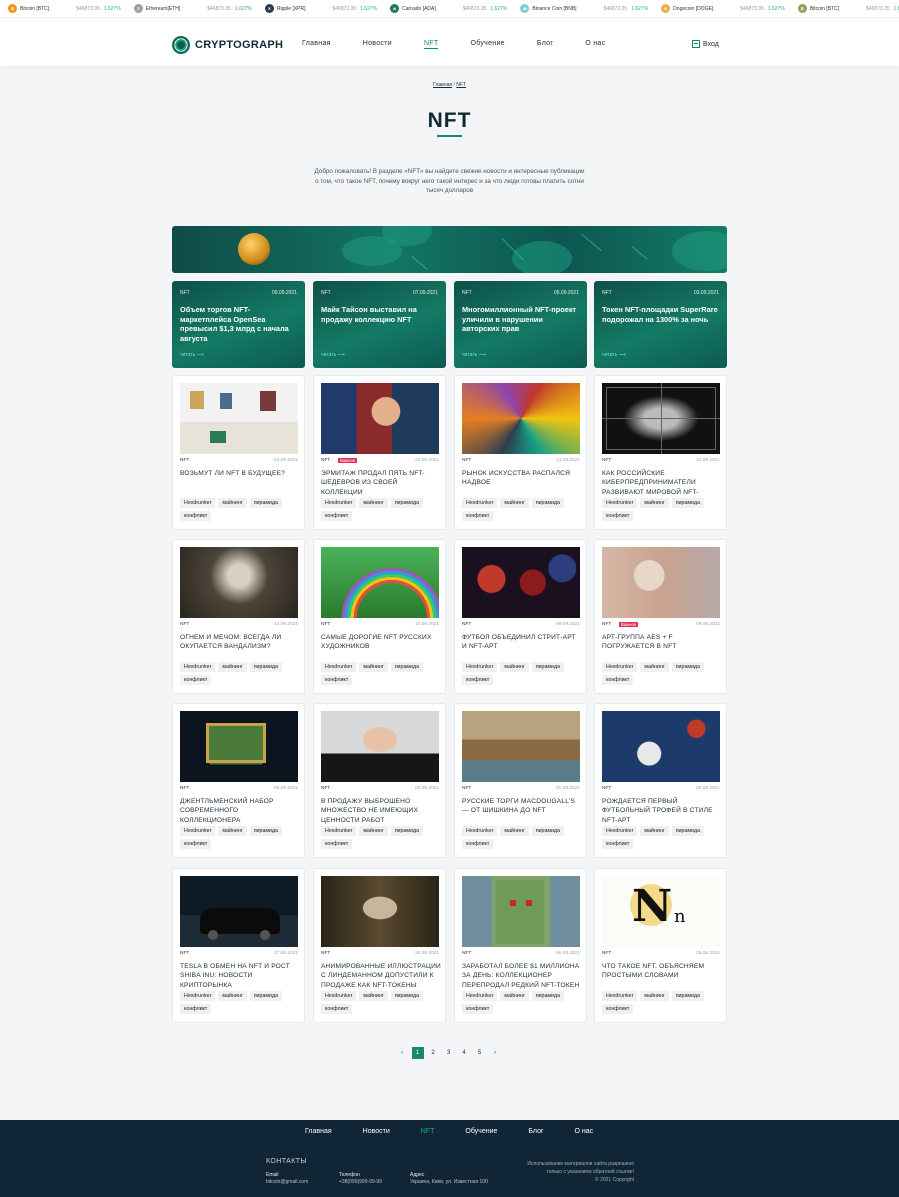 Image resolution: width=899 pixels, height=1197 pixels. Describe the element at coordinates (417, 1053) in the screenshot. I see `page-1: 1` at that location.